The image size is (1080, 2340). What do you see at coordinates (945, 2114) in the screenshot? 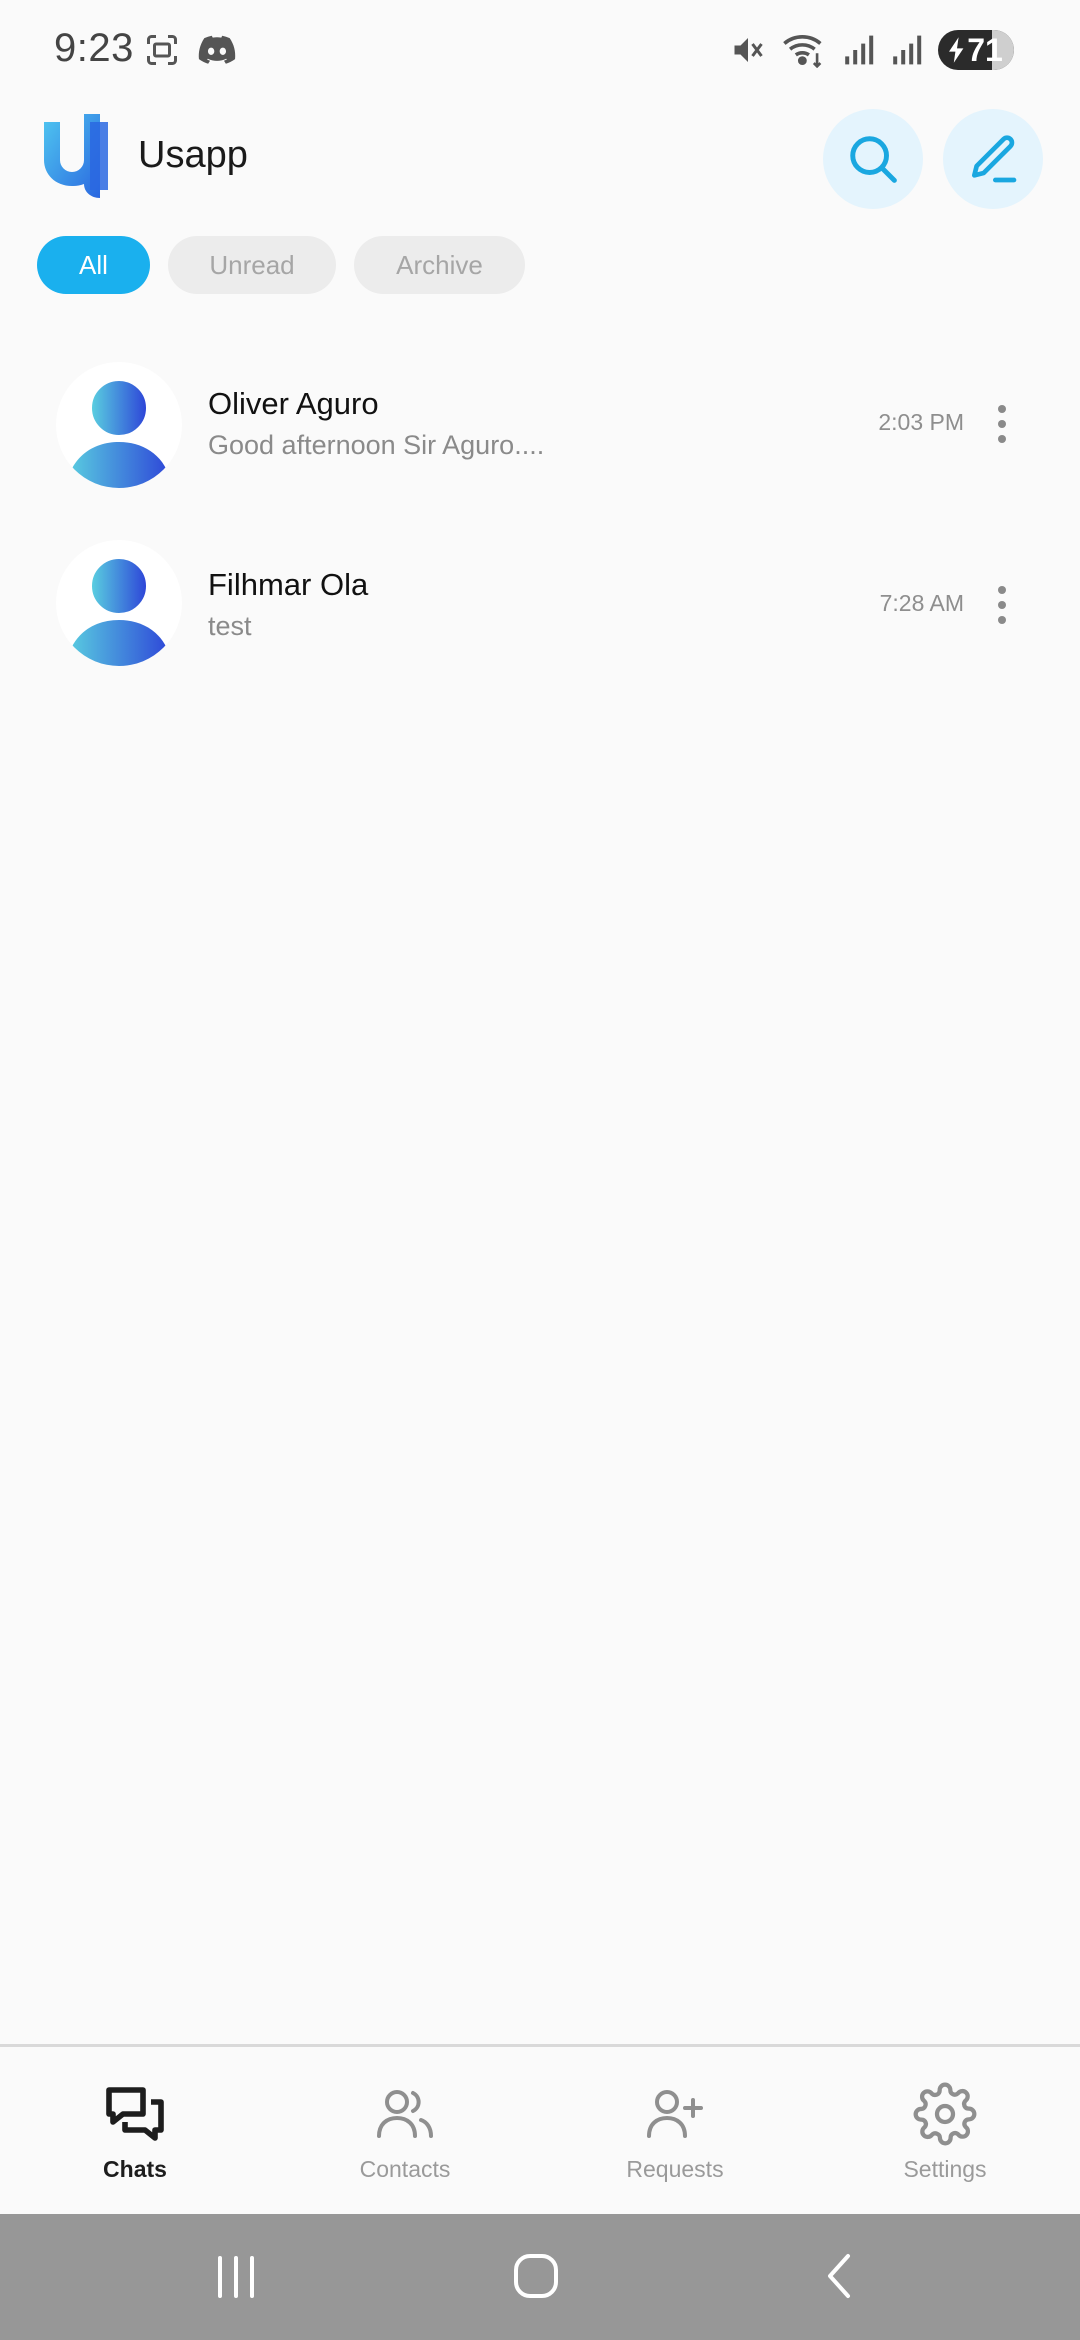
I see `gear-icon` at bounding box center [945, 2114].